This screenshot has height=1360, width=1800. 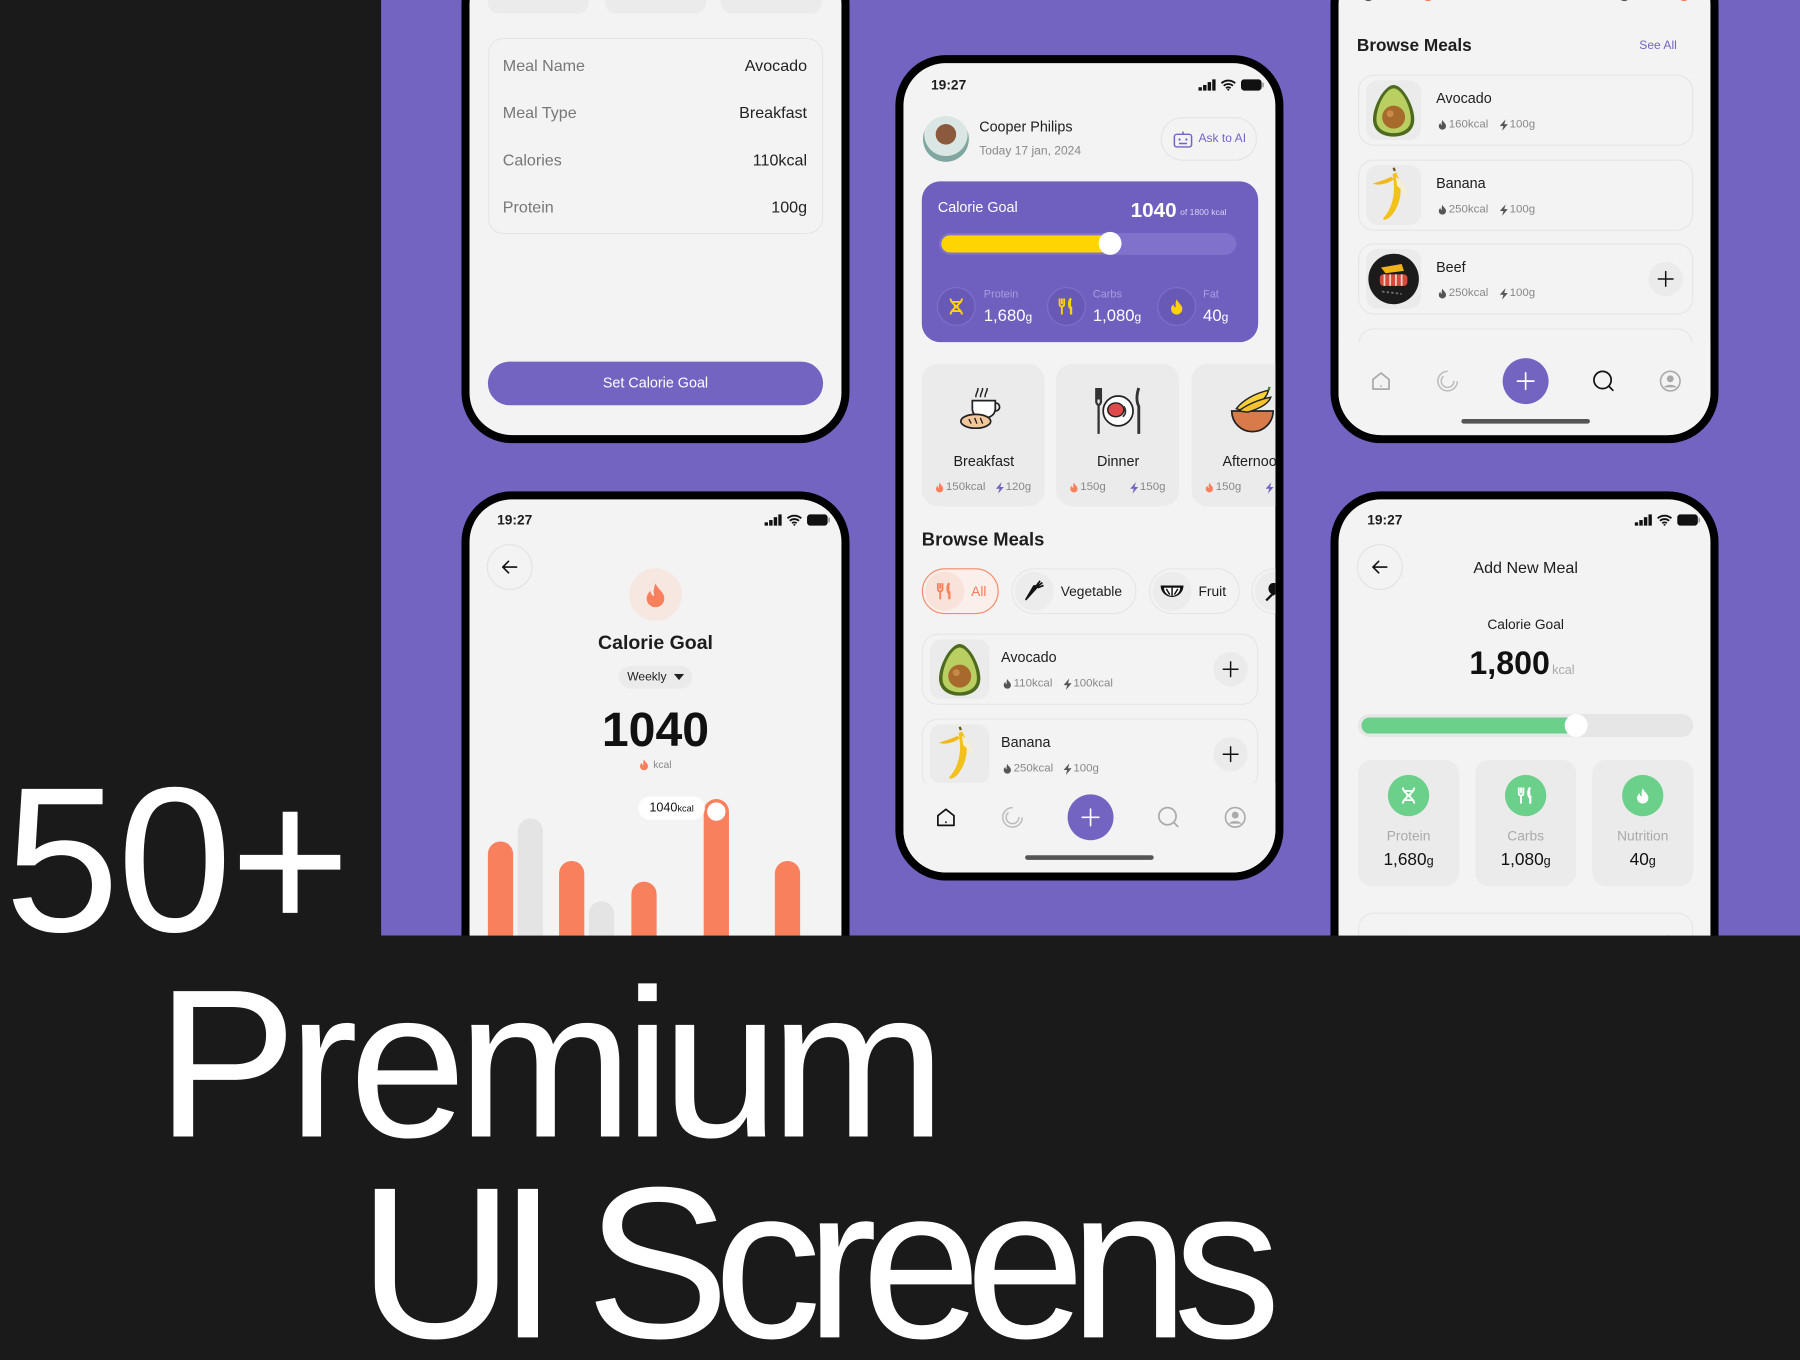 I want to click on banana-bowl-icon, so click(x=1251, y=410).